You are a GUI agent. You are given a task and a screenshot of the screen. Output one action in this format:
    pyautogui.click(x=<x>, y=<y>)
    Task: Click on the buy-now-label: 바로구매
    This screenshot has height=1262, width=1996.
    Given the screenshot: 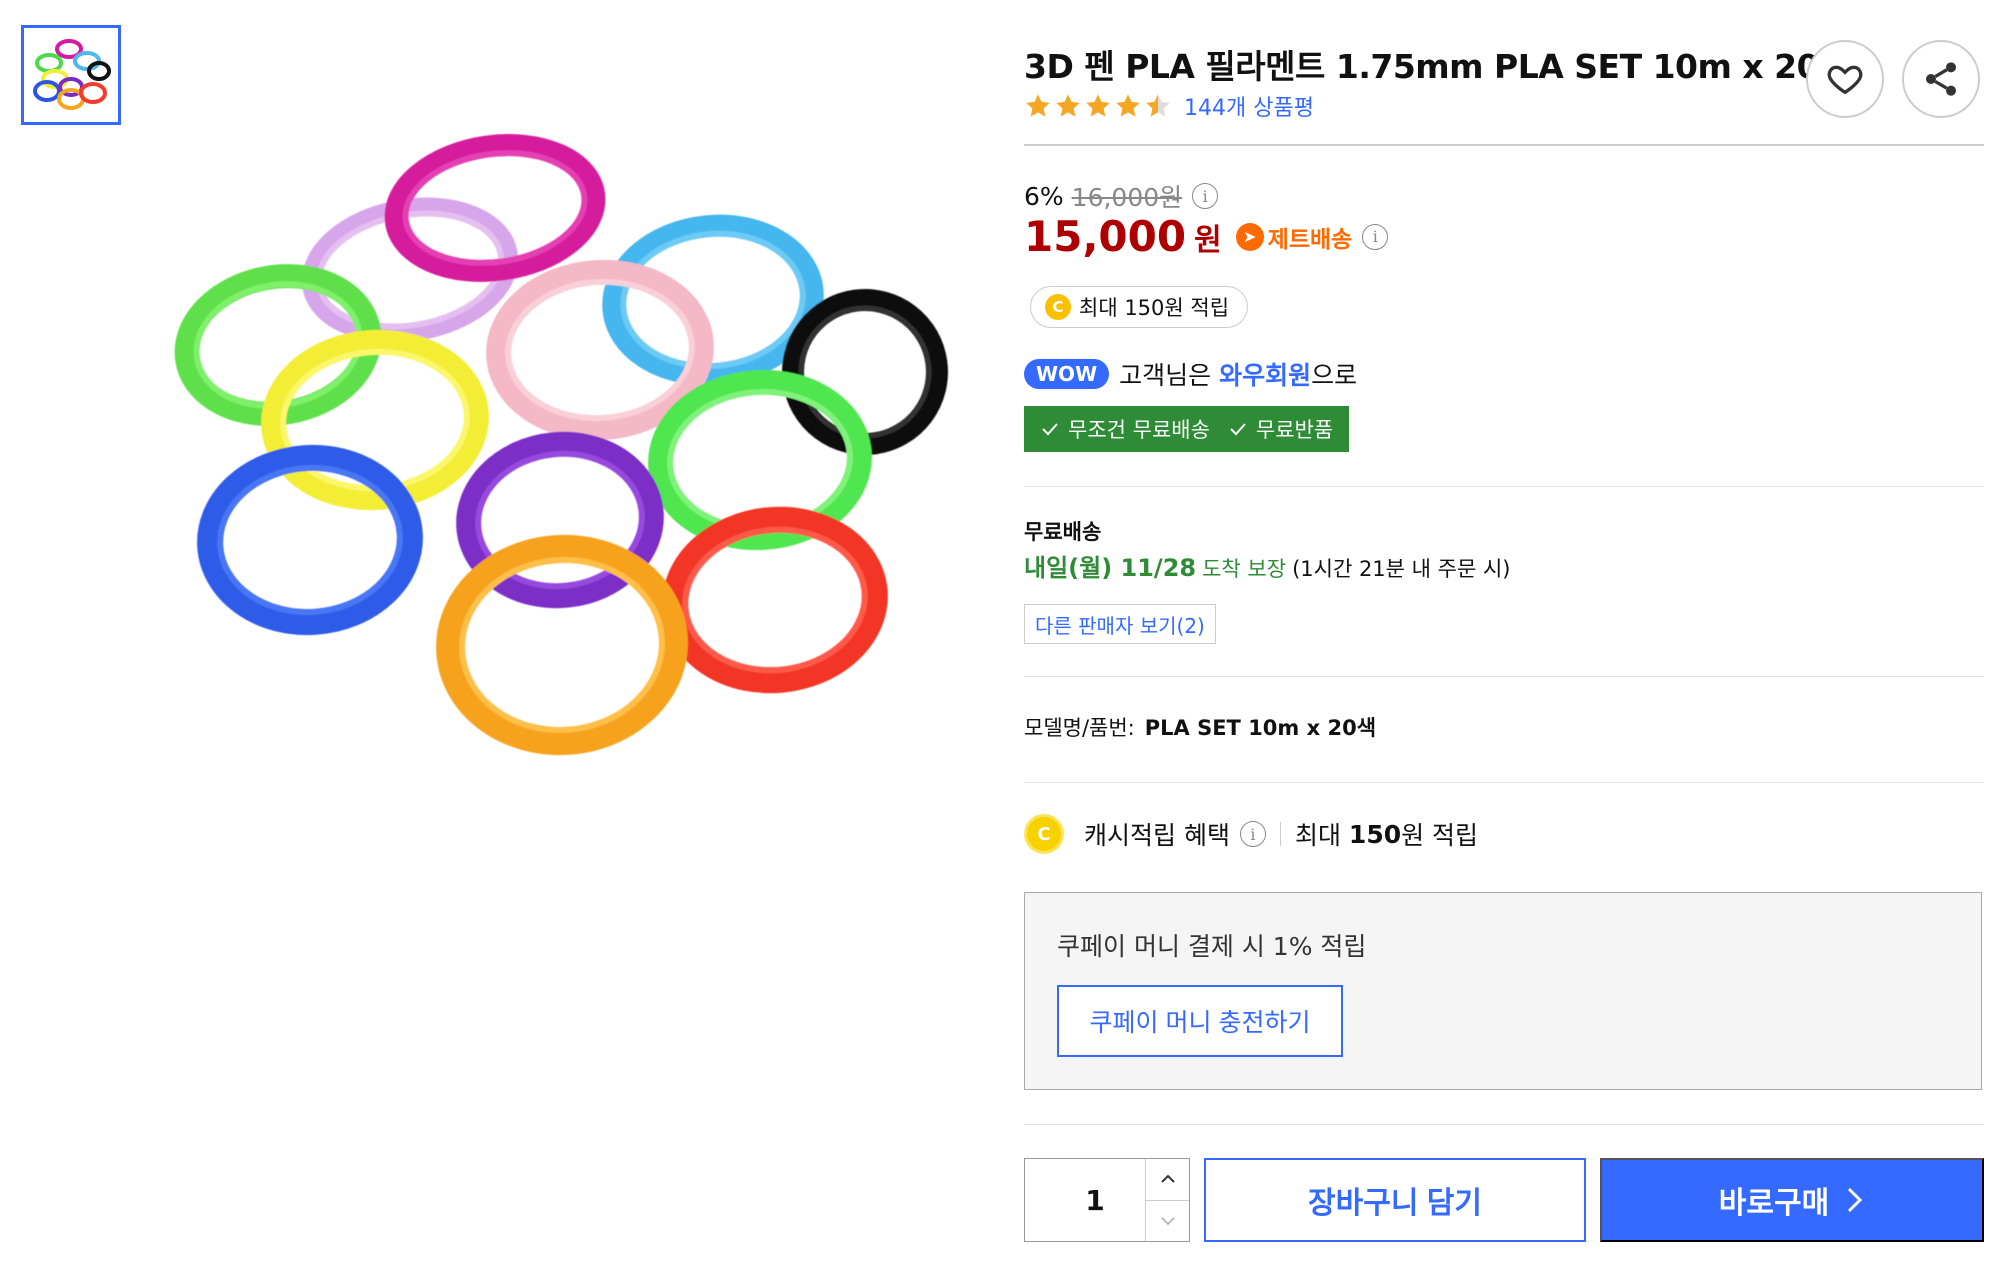 What is the action you would take?
    pyautogui.click(x=1774, y=1203)
    